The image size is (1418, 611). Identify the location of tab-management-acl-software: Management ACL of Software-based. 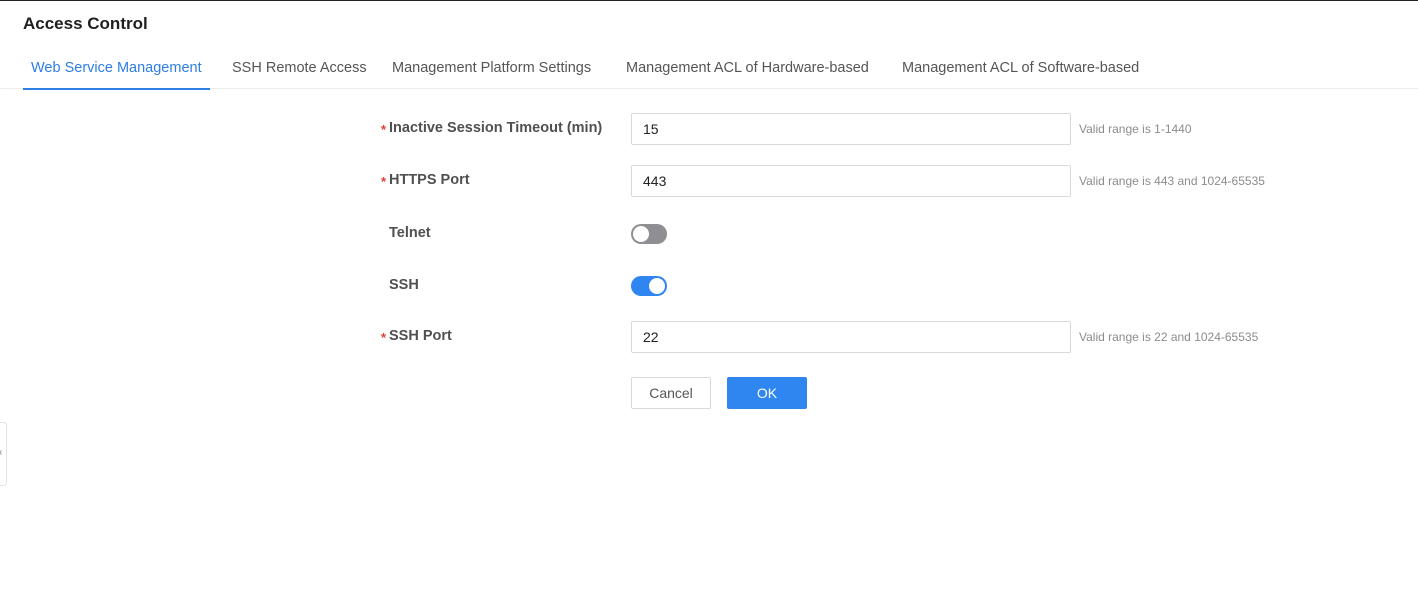
(1020, 70).